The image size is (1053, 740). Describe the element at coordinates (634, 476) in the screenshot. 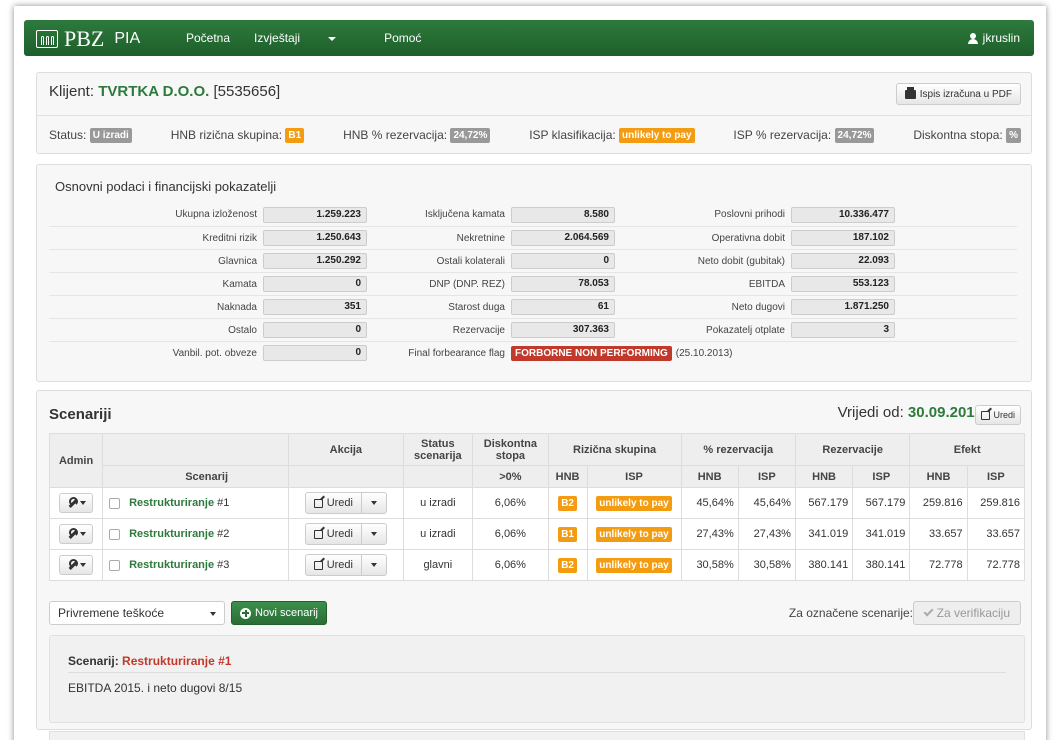

I see `col-isp: ISP` at that location.